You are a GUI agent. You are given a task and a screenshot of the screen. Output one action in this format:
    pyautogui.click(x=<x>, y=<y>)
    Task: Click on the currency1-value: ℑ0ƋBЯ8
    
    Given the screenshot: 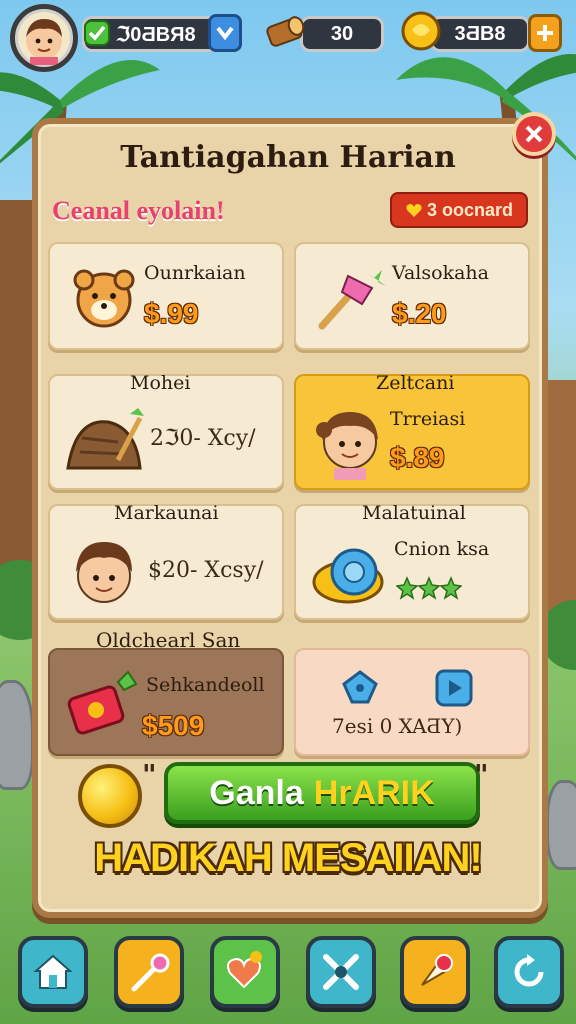 What is the action you would take?
    pyautogui.click(x=156, y=34)
    